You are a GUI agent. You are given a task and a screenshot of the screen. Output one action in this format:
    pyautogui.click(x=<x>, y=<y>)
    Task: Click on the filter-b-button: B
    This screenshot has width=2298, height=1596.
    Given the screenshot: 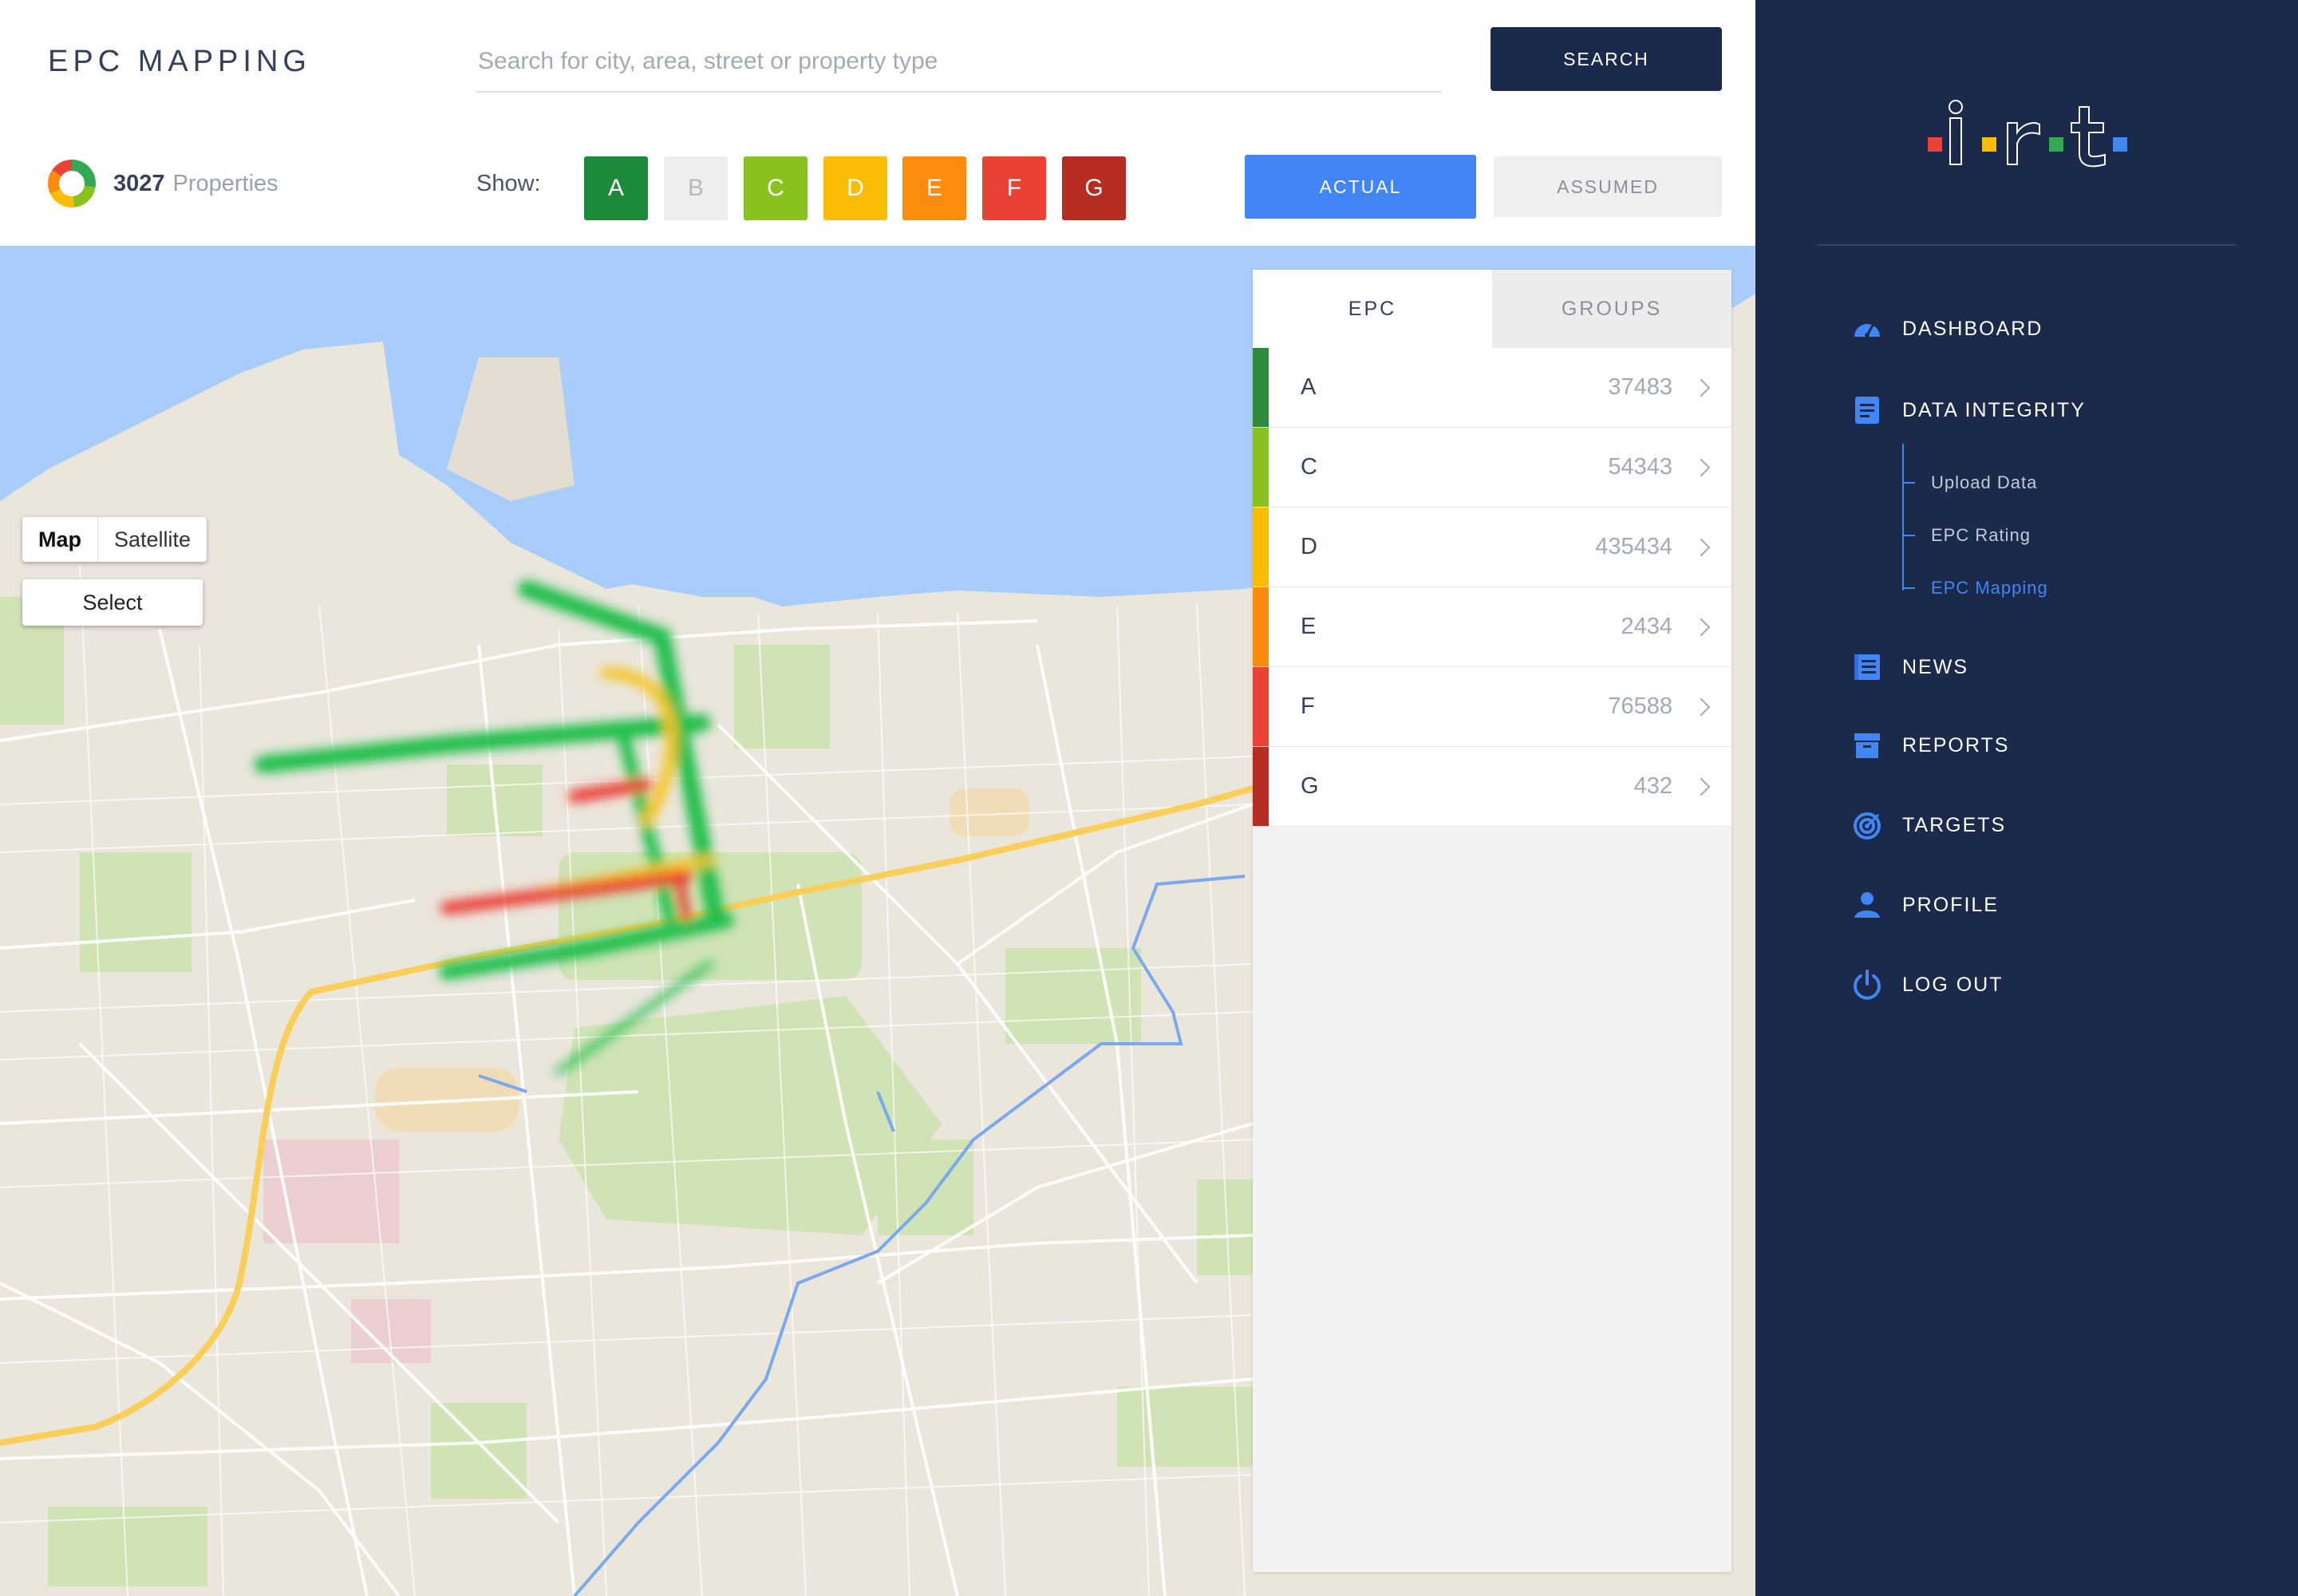 What is the action you would take?
    pyautogui.click(x=696, y=188)
    